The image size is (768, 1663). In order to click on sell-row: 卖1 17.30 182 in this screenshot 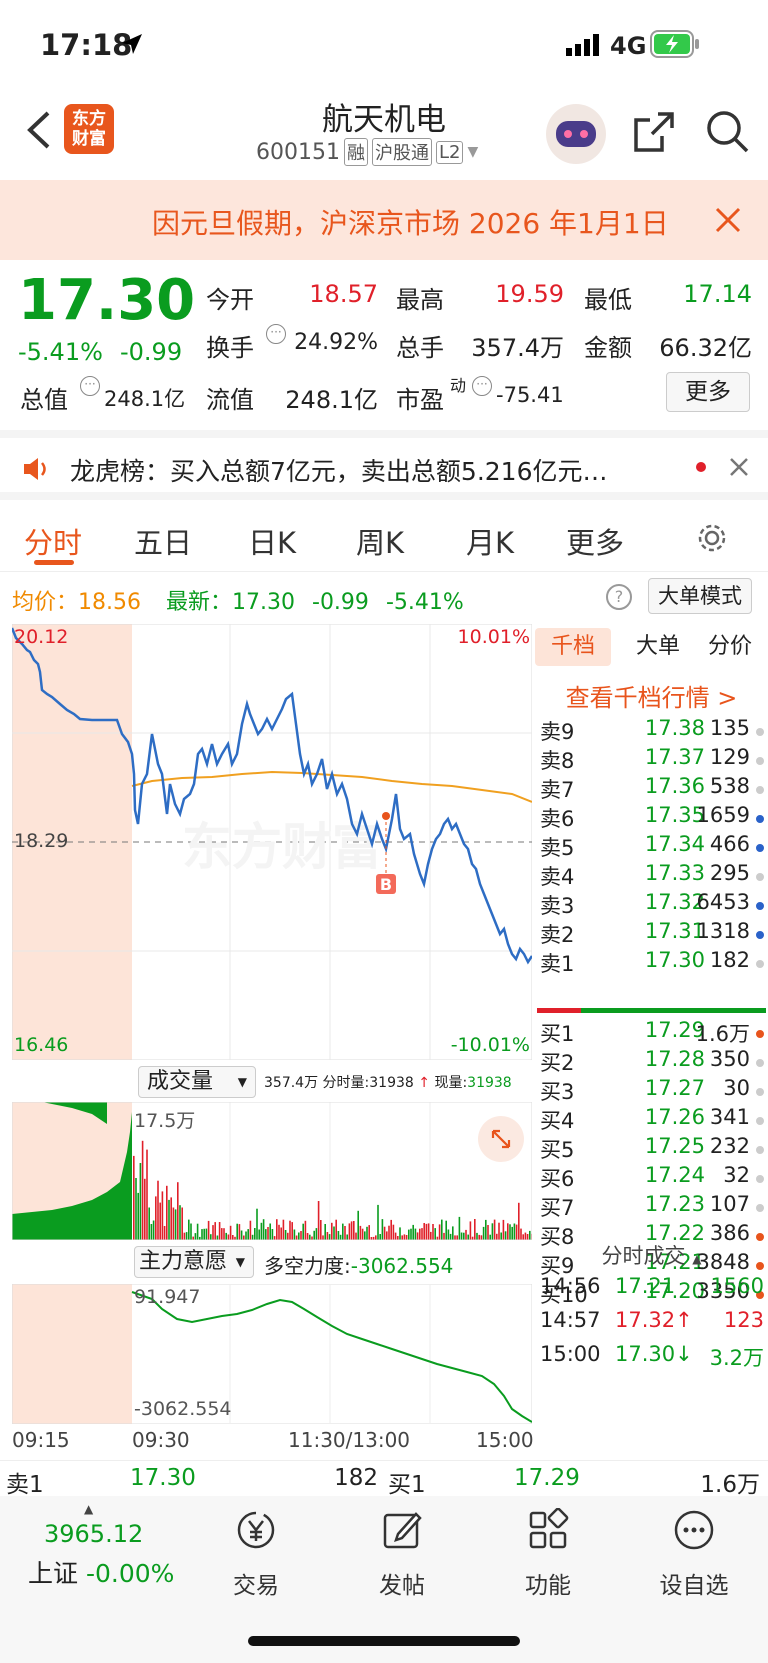, I will do `click(651, 963)`.